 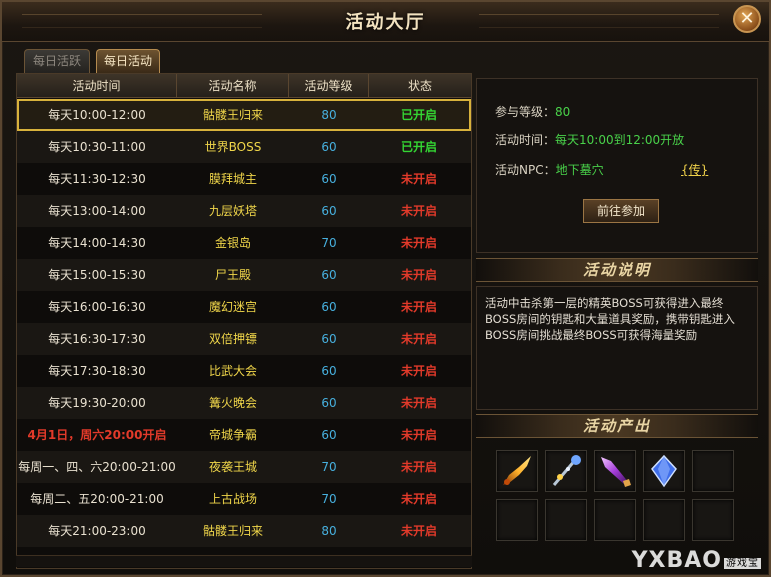 What do you see at coordinates (517, 471) in the screenshot?
I see `flame-sword-icon` at bounding box center [517, 471].